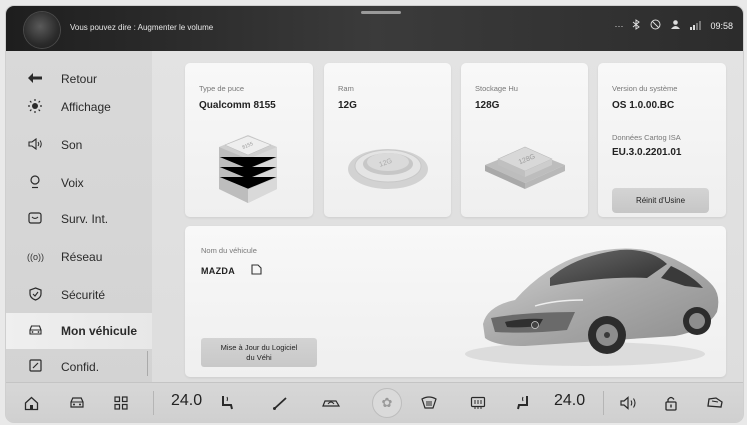  I want to click on car-illustration, so click(592, 307).